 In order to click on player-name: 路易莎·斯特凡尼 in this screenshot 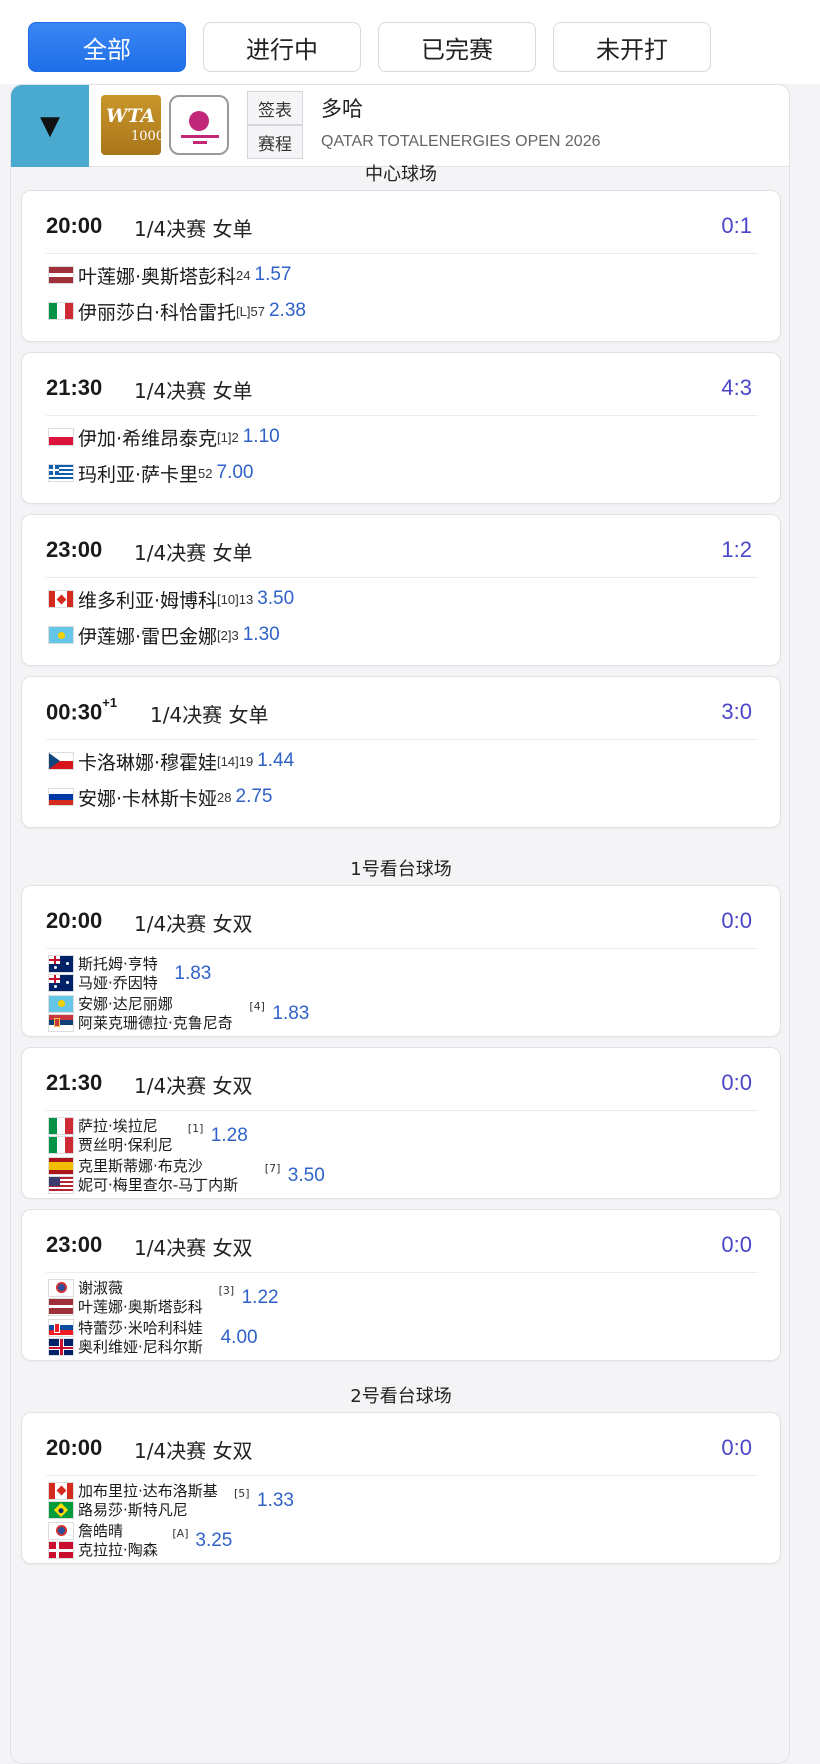, I will do `click(133, 1510)`.